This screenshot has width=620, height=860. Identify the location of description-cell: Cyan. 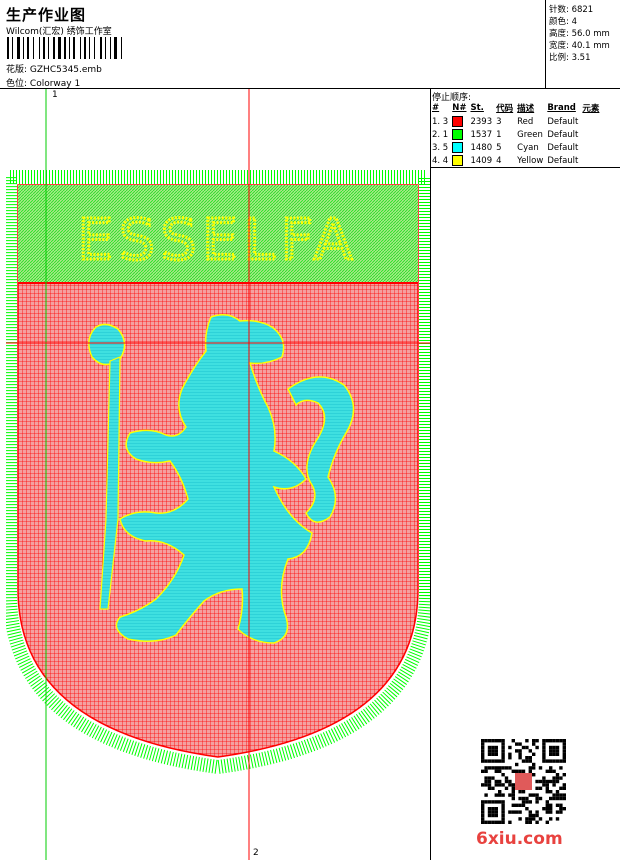
(528, 147).